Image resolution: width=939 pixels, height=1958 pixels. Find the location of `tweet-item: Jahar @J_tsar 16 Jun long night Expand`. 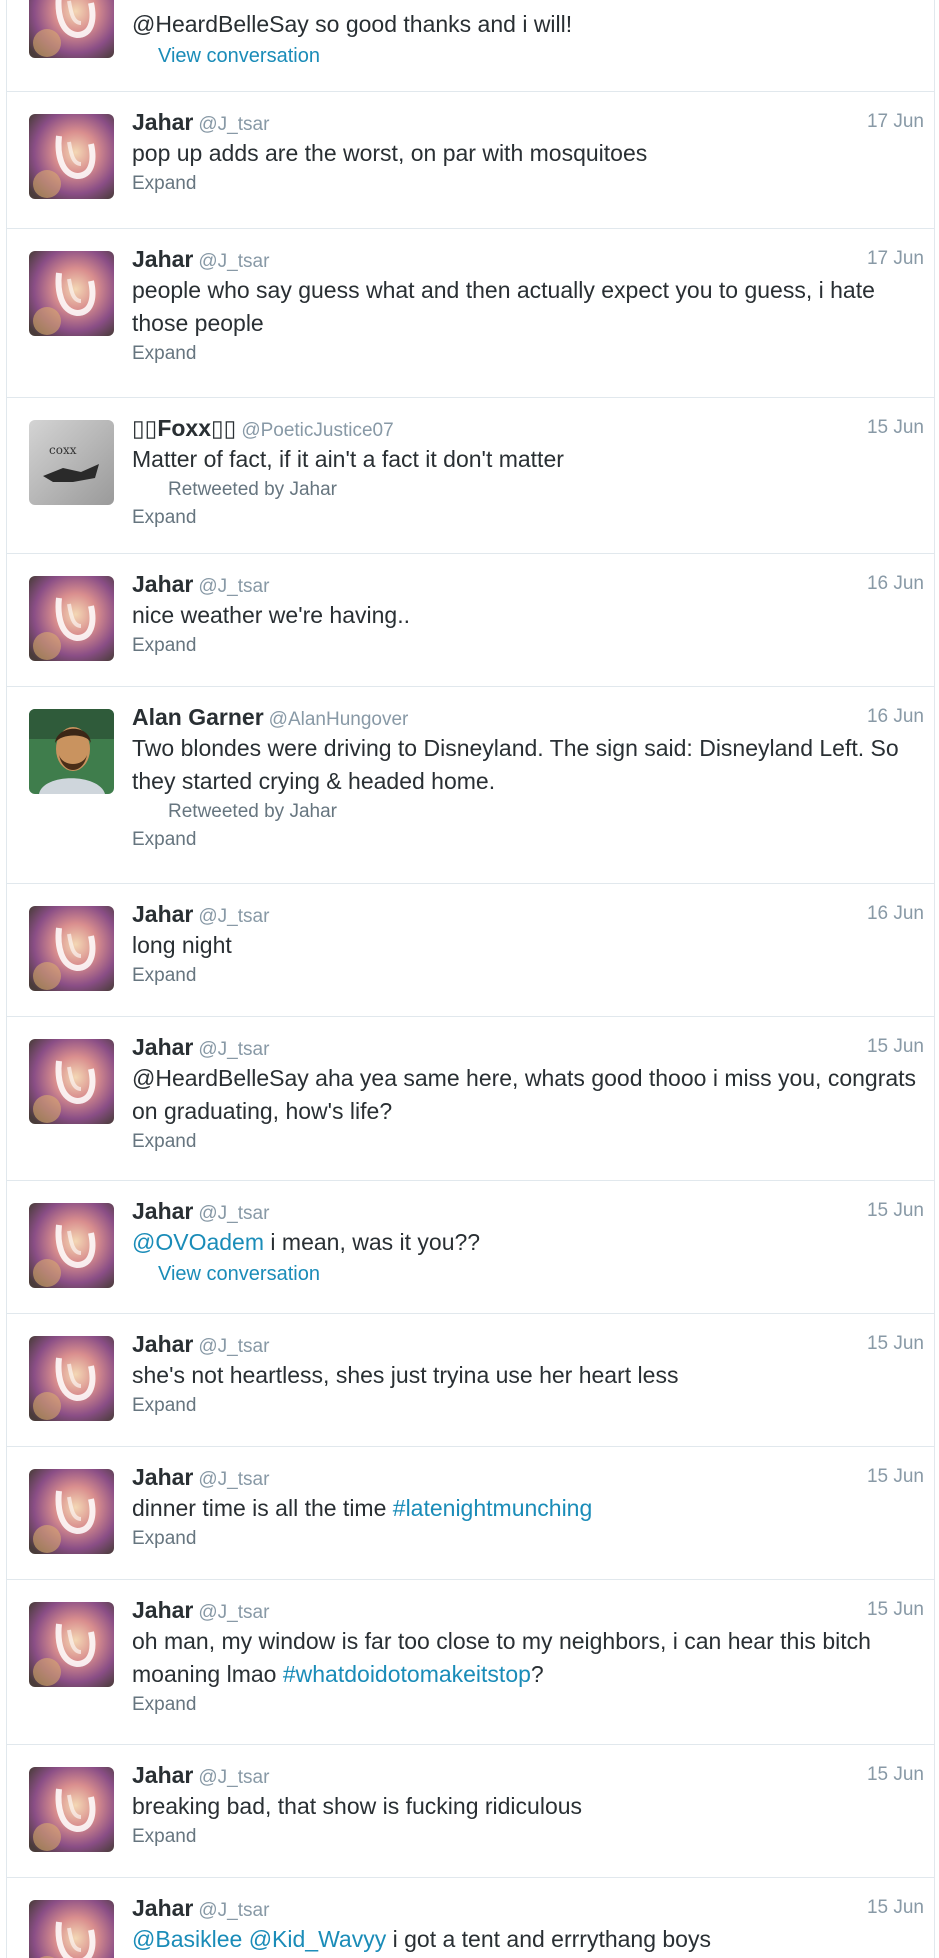

tweet-item: Jahar @J_tsar 16 Jun long night Expand is located at coordinates (470, 950).